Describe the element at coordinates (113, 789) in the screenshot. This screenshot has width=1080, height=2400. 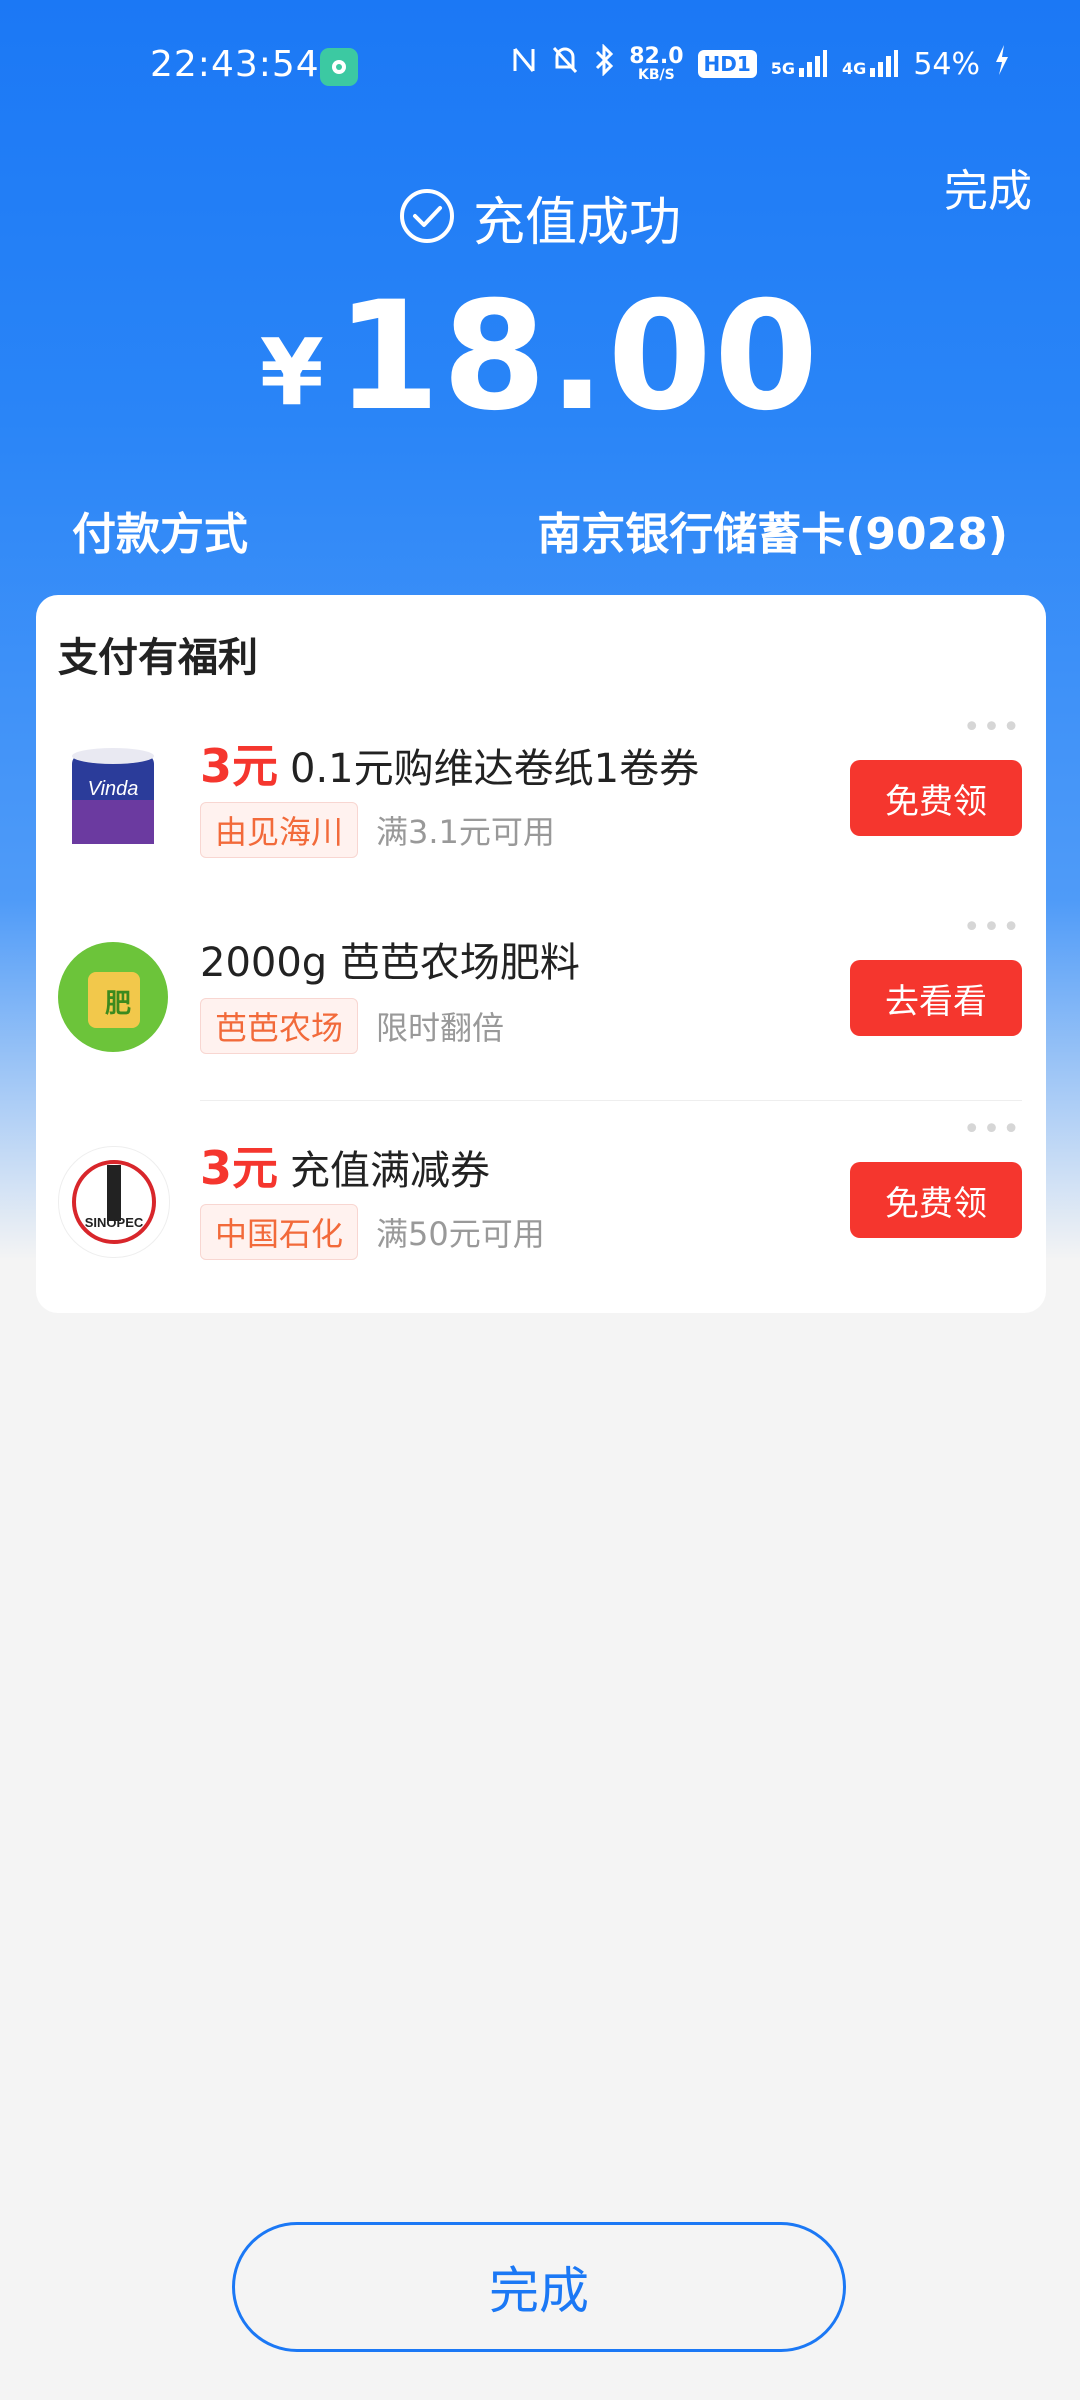
I see `svg-text: Vinda` at that location.